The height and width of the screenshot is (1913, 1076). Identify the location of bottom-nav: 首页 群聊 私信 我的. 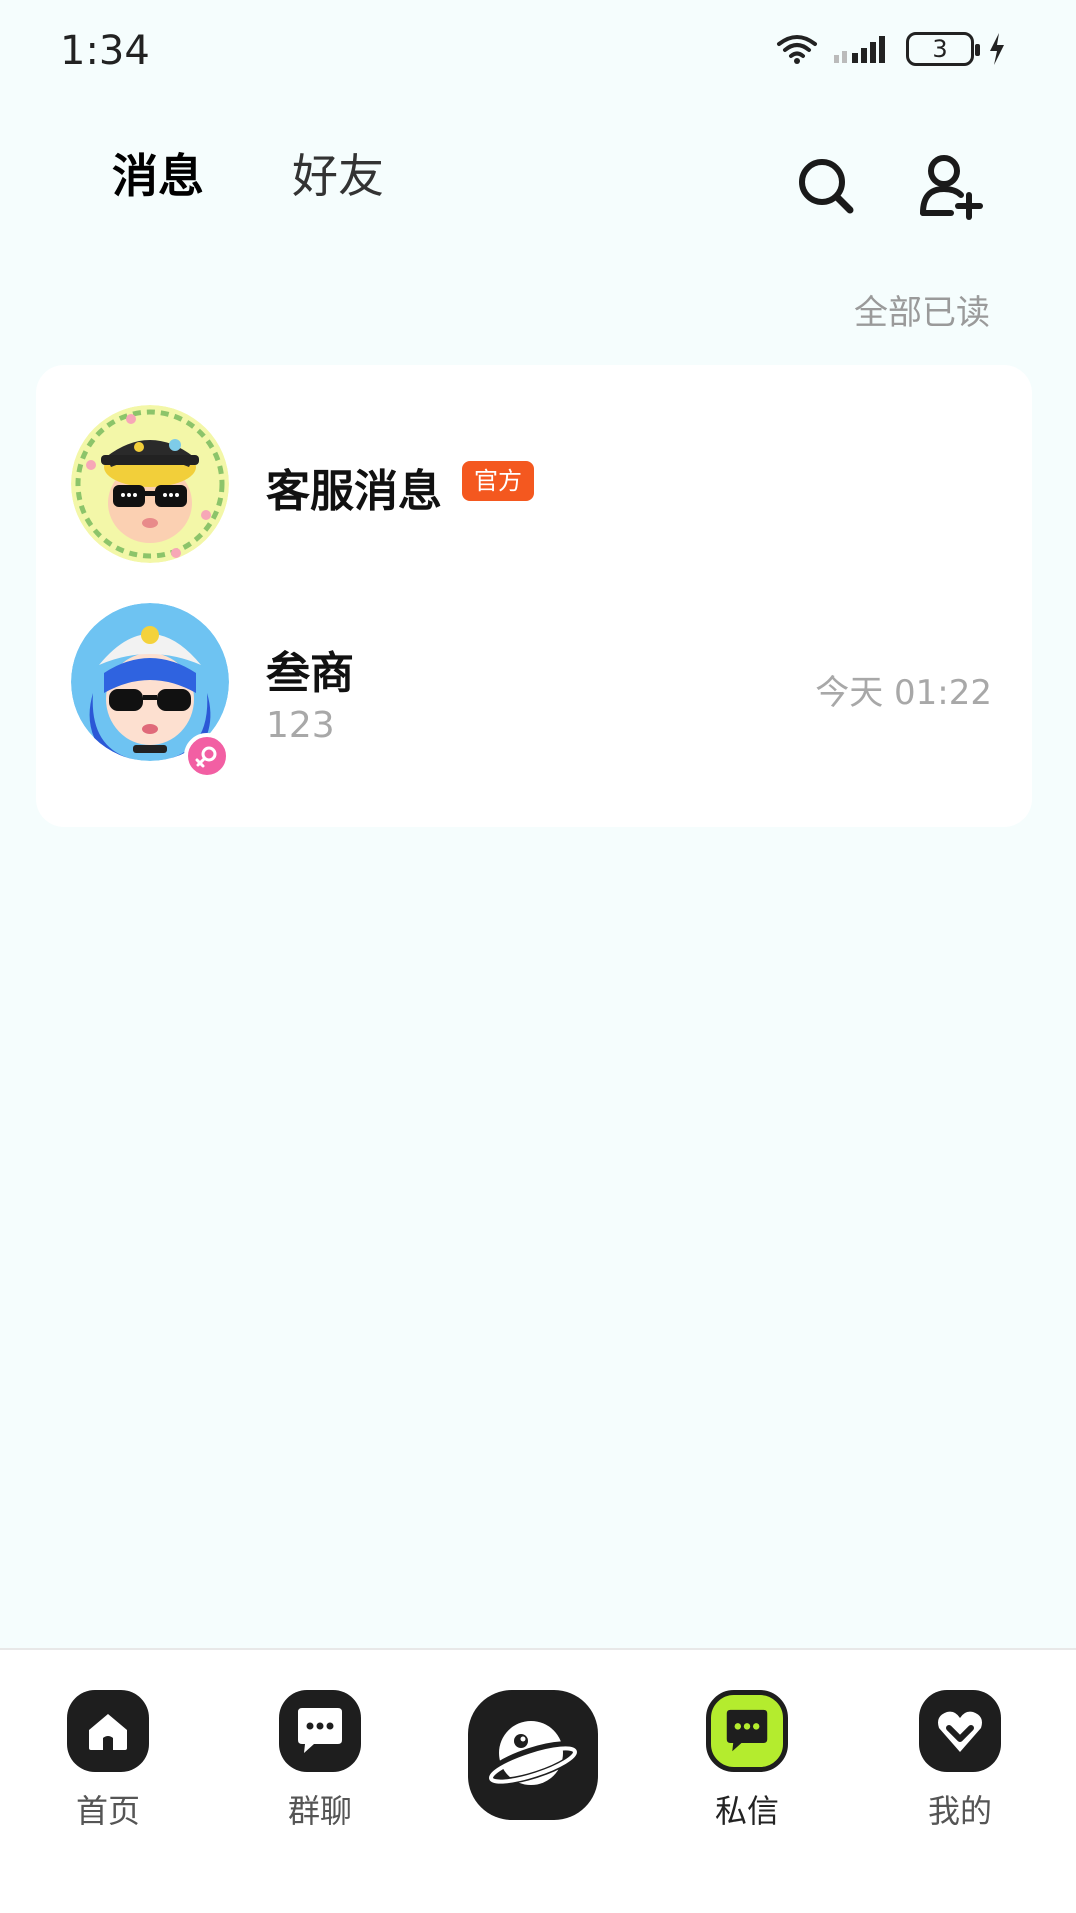
(538, 1780).